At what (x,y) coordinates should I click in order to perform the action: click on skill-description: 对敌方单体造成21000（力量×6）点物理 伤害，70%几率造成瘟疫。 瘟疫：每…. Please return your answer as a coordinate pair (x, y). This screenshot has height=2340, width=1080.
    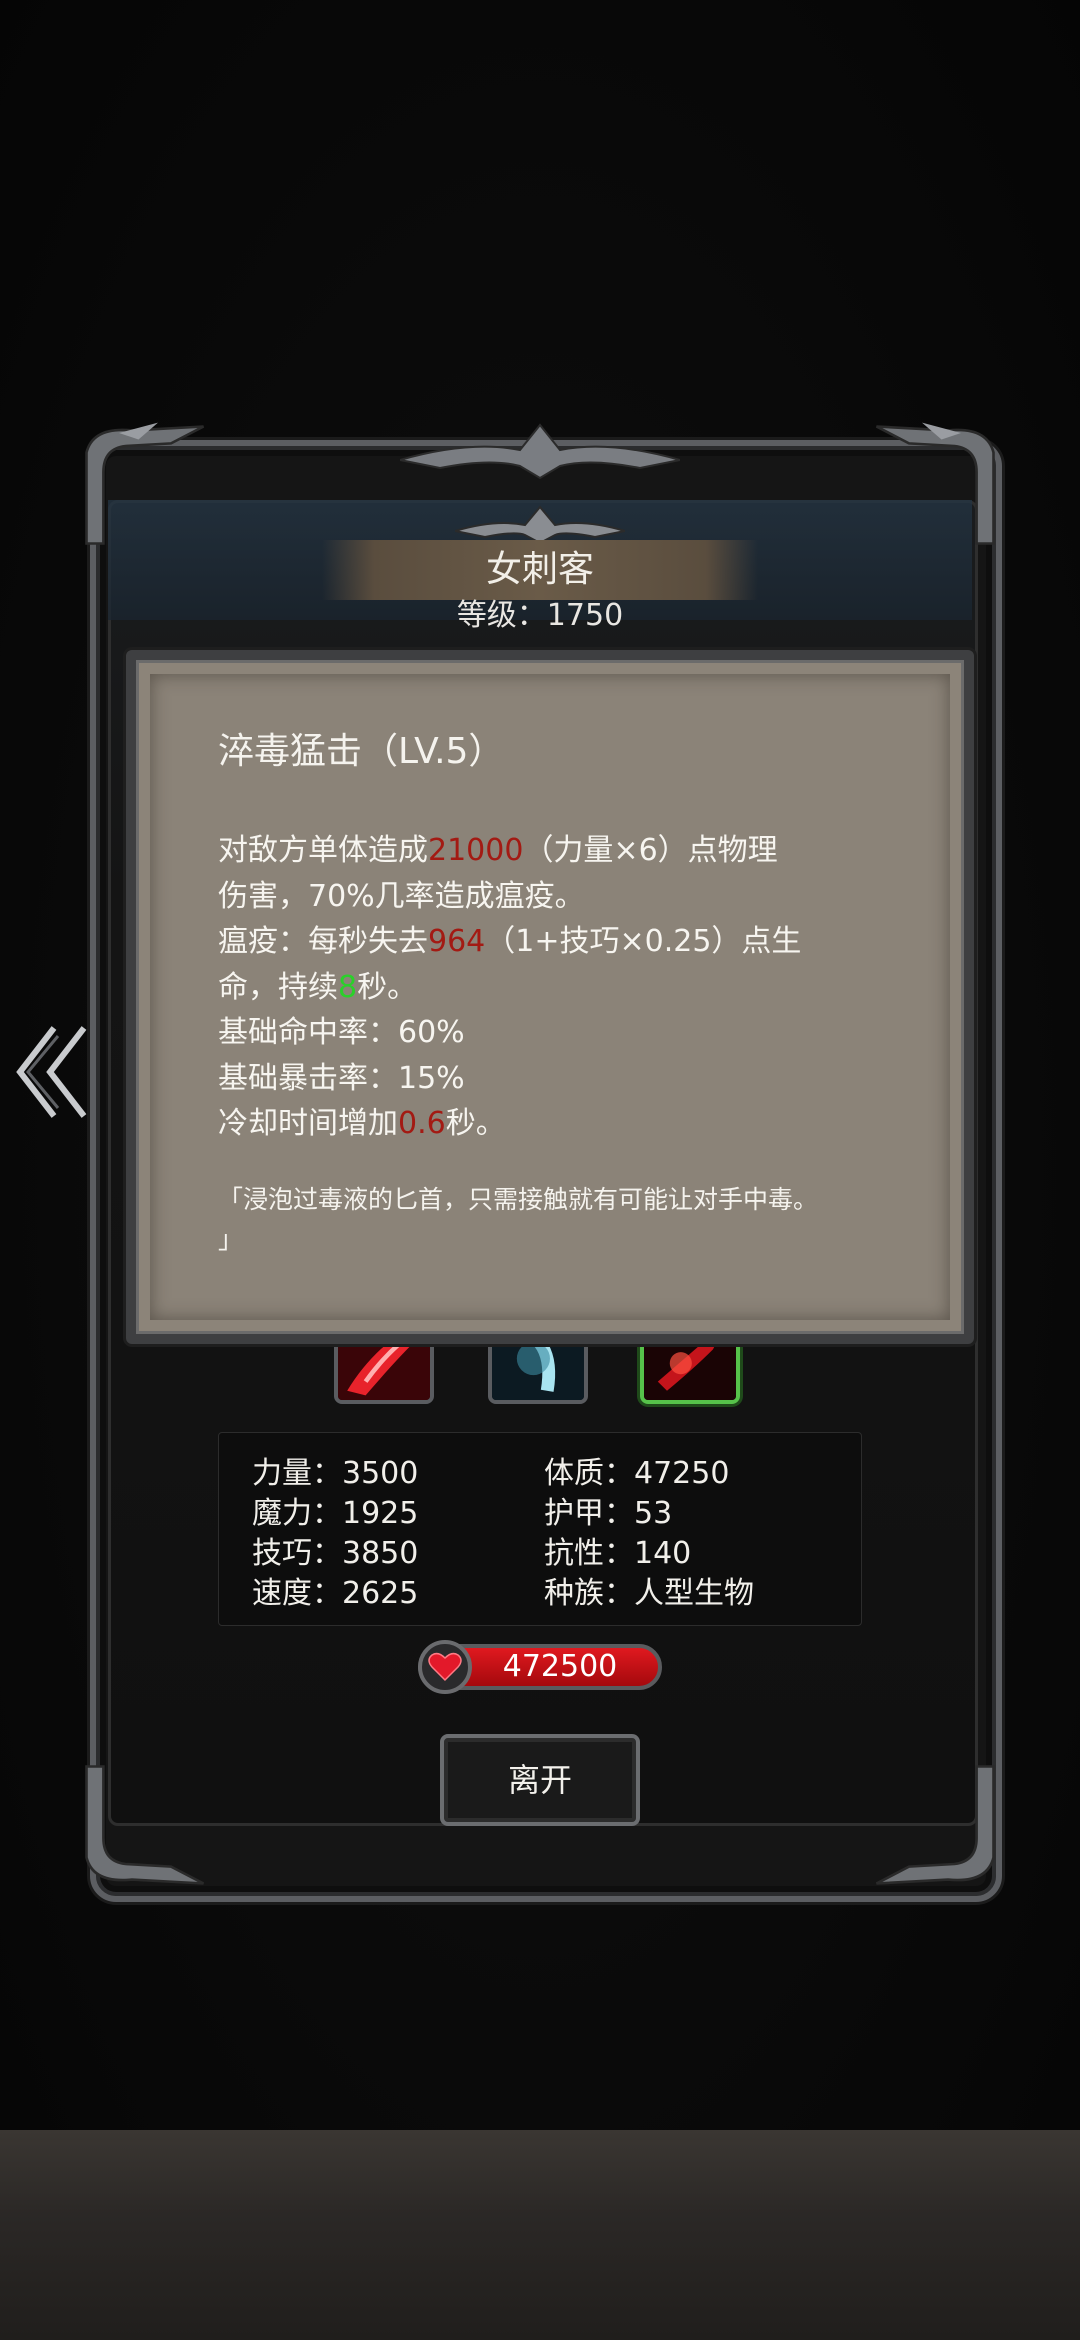
    Looking at the image, I should click on (558, 987).